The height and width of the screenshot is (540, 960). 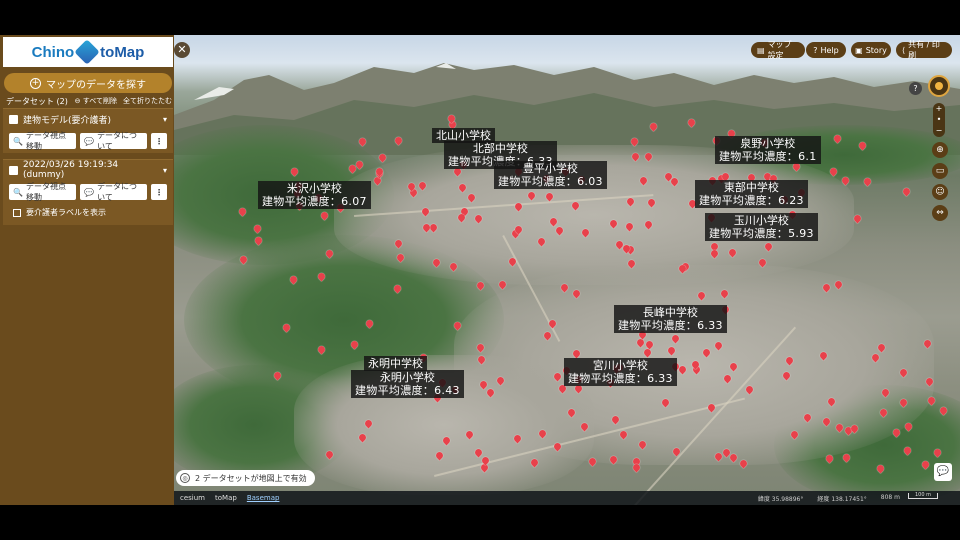 I want to click on split-view-button: ▭, so click(x=940, y=171).